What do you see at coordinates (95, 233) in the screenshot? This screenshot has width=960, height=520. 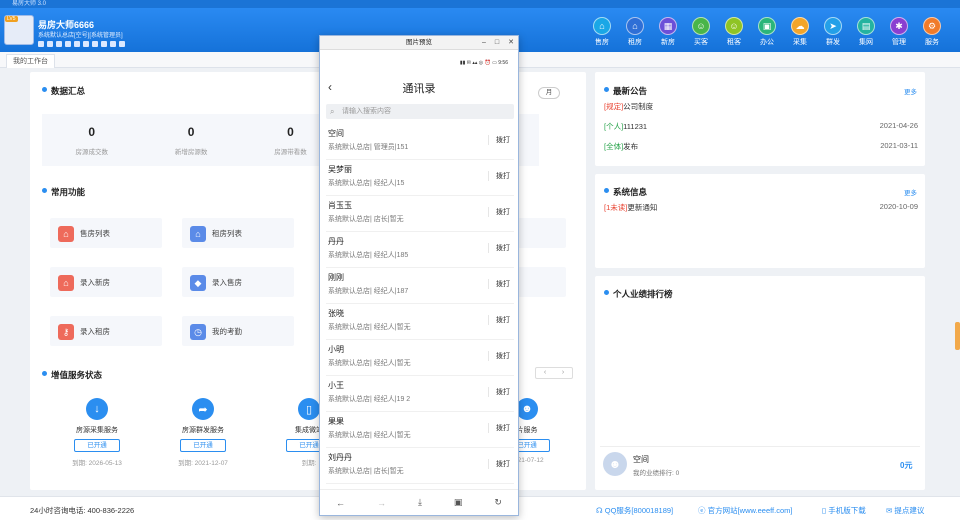 I see `func-label: 售房列表` at bounding box center [95, 233].